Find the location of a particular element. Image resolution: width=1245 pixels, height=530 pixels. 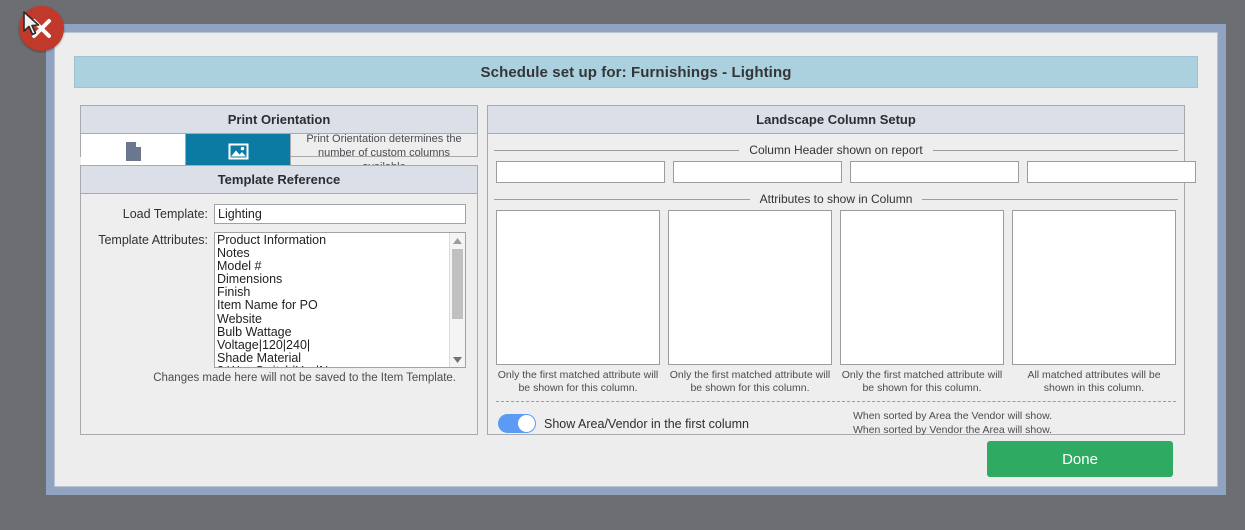

list-item: Item Name for PO is located at coordinates (341, 305).